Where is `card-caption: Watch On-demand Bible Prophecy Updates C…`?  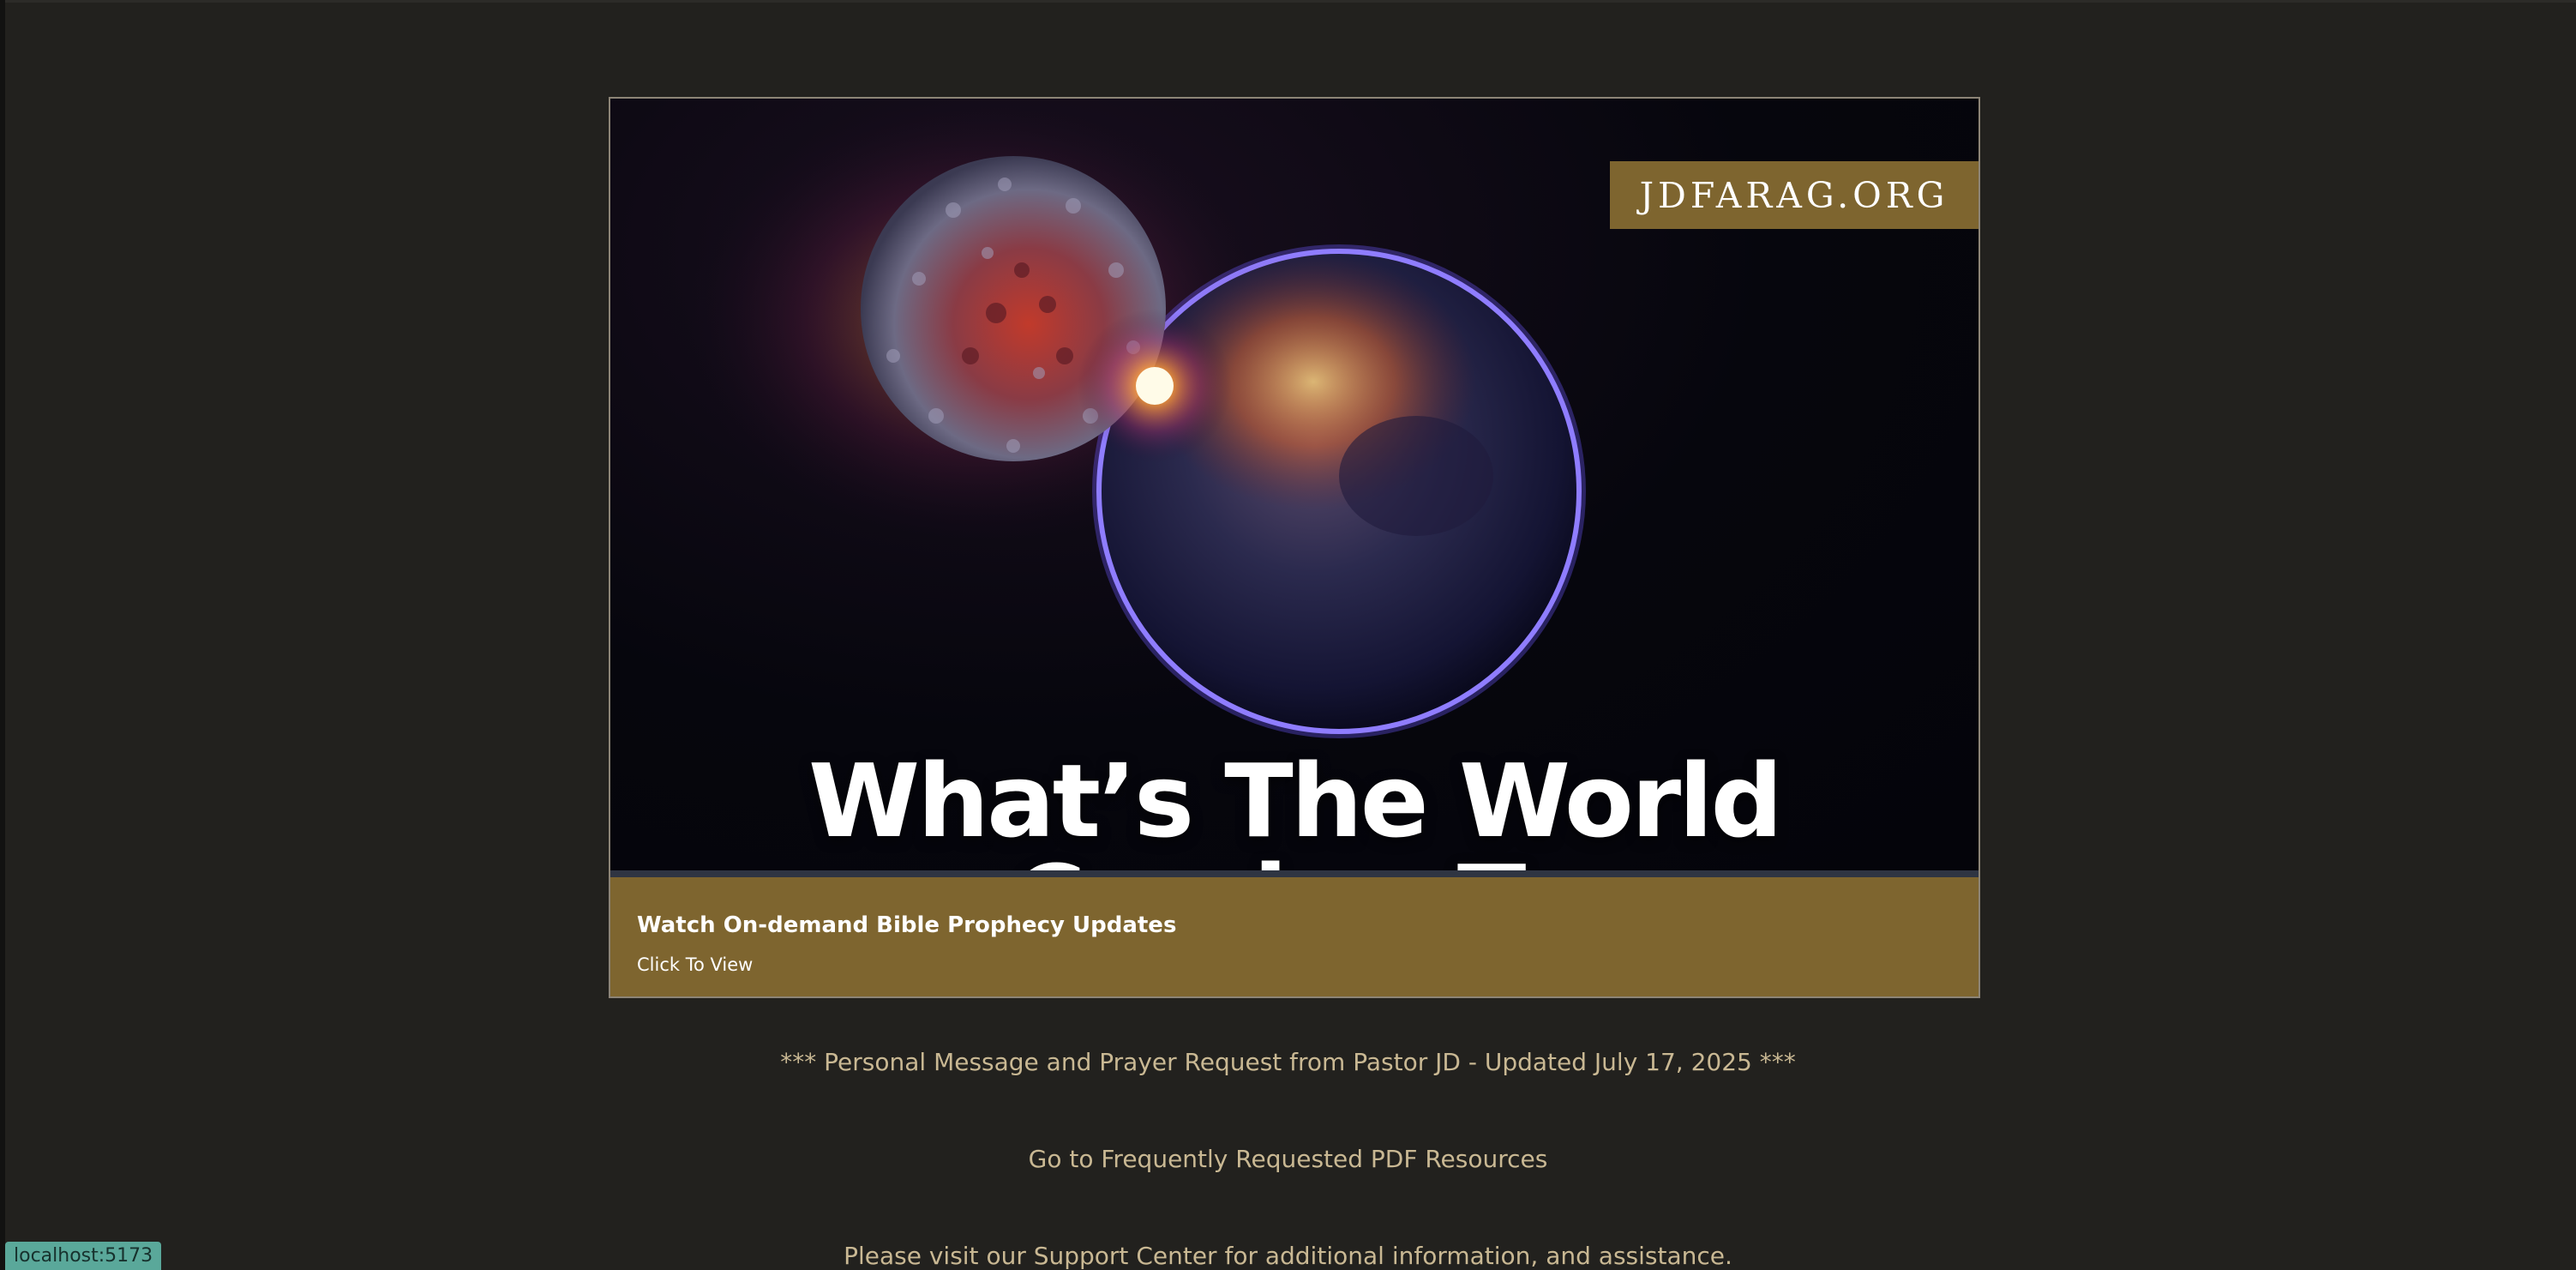 card-caption: Watch On-demand Bible Prophecy Updates C… is located at coordinates (1294, 936).